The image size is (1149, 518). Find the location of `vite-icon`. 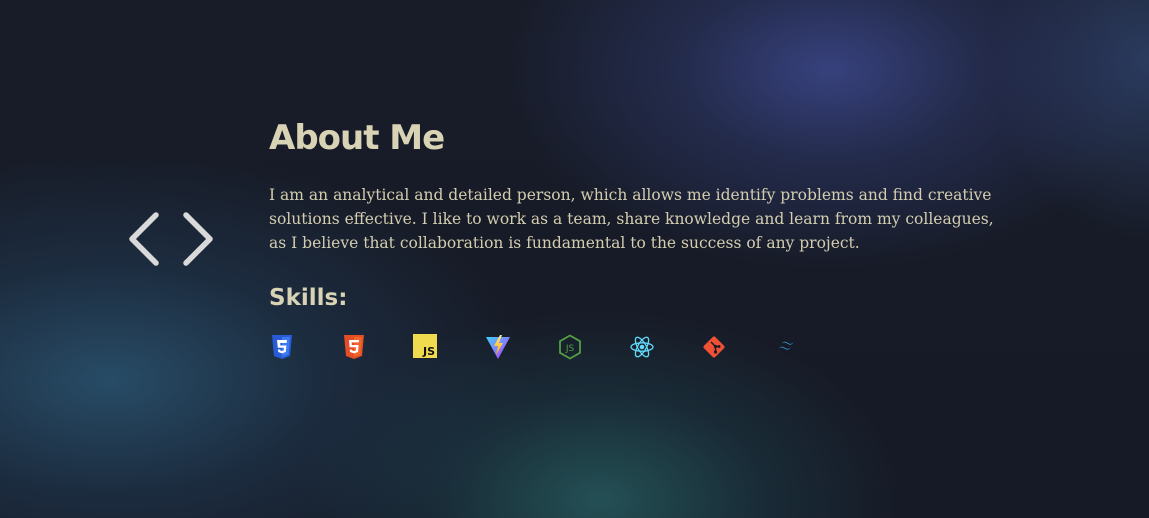

vite-icon is located at coordinates (498, 347).